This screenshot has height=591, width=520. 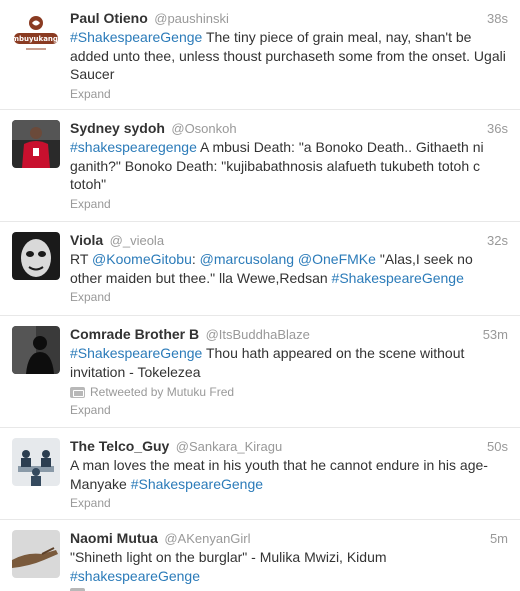 What do you see at coordinates (289, 392) in the screenshot?
I see `retweet-context: Retweeted by Mutuku Fred` at bounding box center [289, 392].